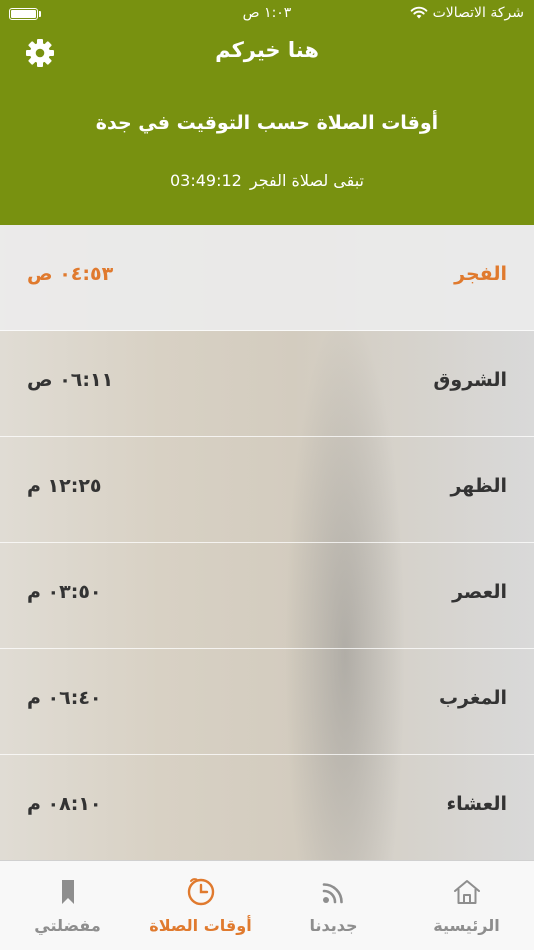 This screenshot has width=534, height=950. What do you see at coordinates (267, 123) in the screenshot?
I see `page-subtitle: أوقات الصلاة حسب التوقيت في جدة` at bounding box center [267, 123].